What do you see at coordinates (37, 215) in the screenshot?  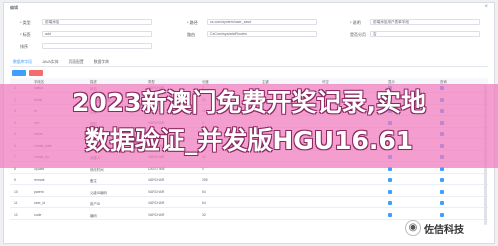 I see `table-cell: code` at bounding box center [37, 215].